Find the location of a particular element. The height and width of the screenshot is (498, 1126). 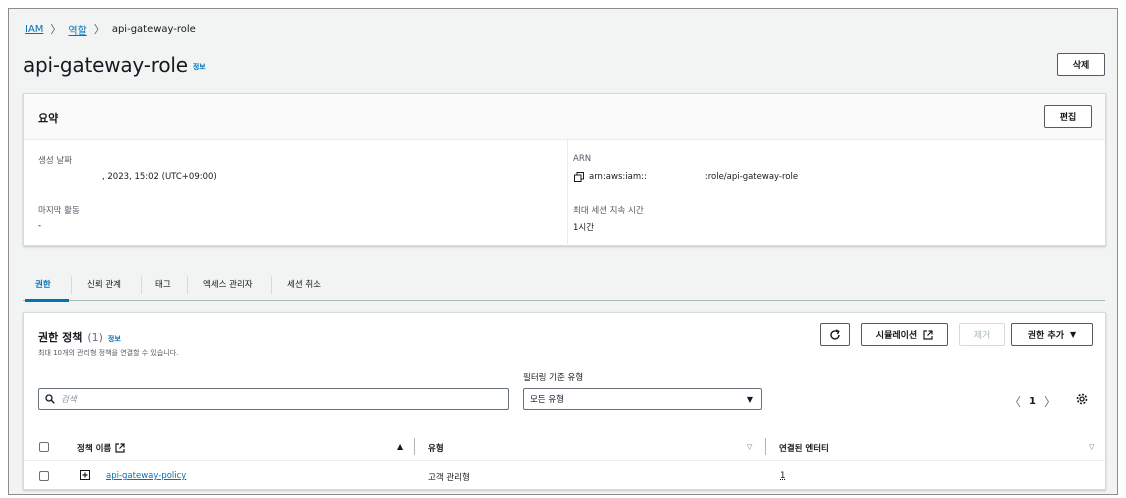

page-number: 1 is located at coordinates (1032, 401).